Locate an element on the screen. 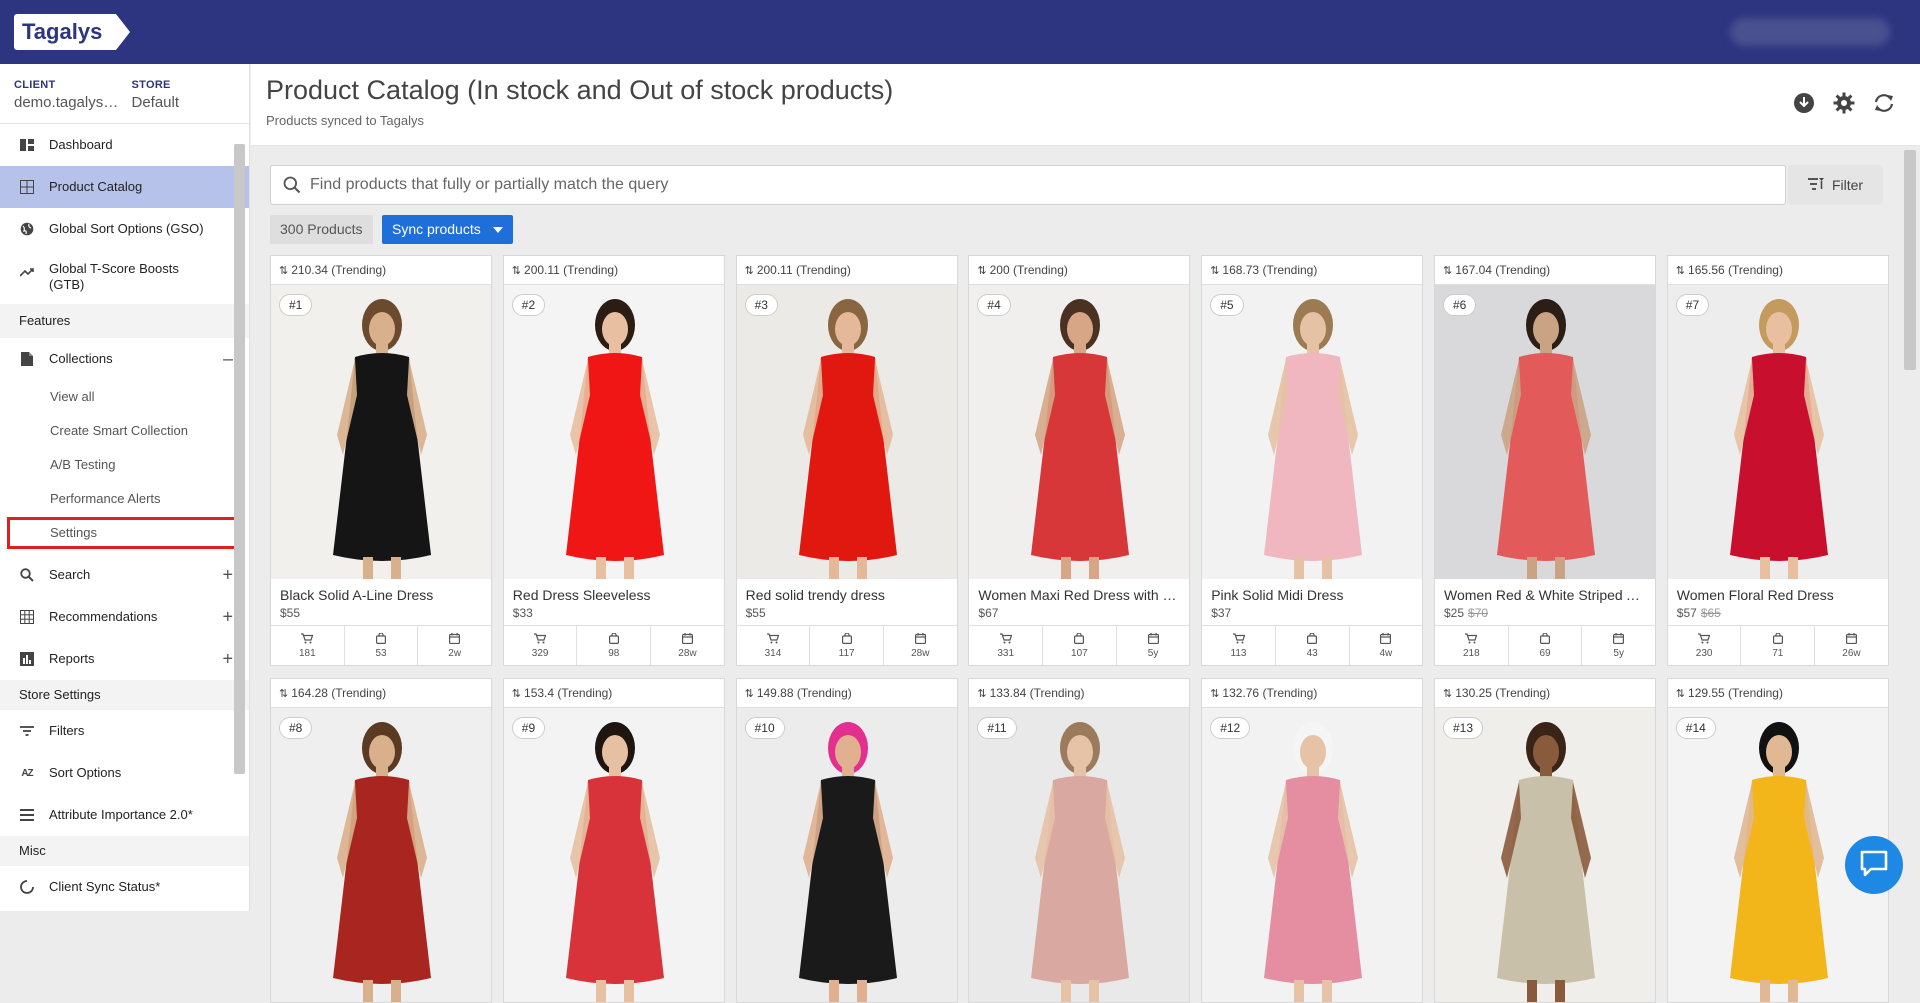 The height and width of the screenshot is (1003, 1920). sidebar-subitem-settings: Settings is located at coordinates (123, 533).